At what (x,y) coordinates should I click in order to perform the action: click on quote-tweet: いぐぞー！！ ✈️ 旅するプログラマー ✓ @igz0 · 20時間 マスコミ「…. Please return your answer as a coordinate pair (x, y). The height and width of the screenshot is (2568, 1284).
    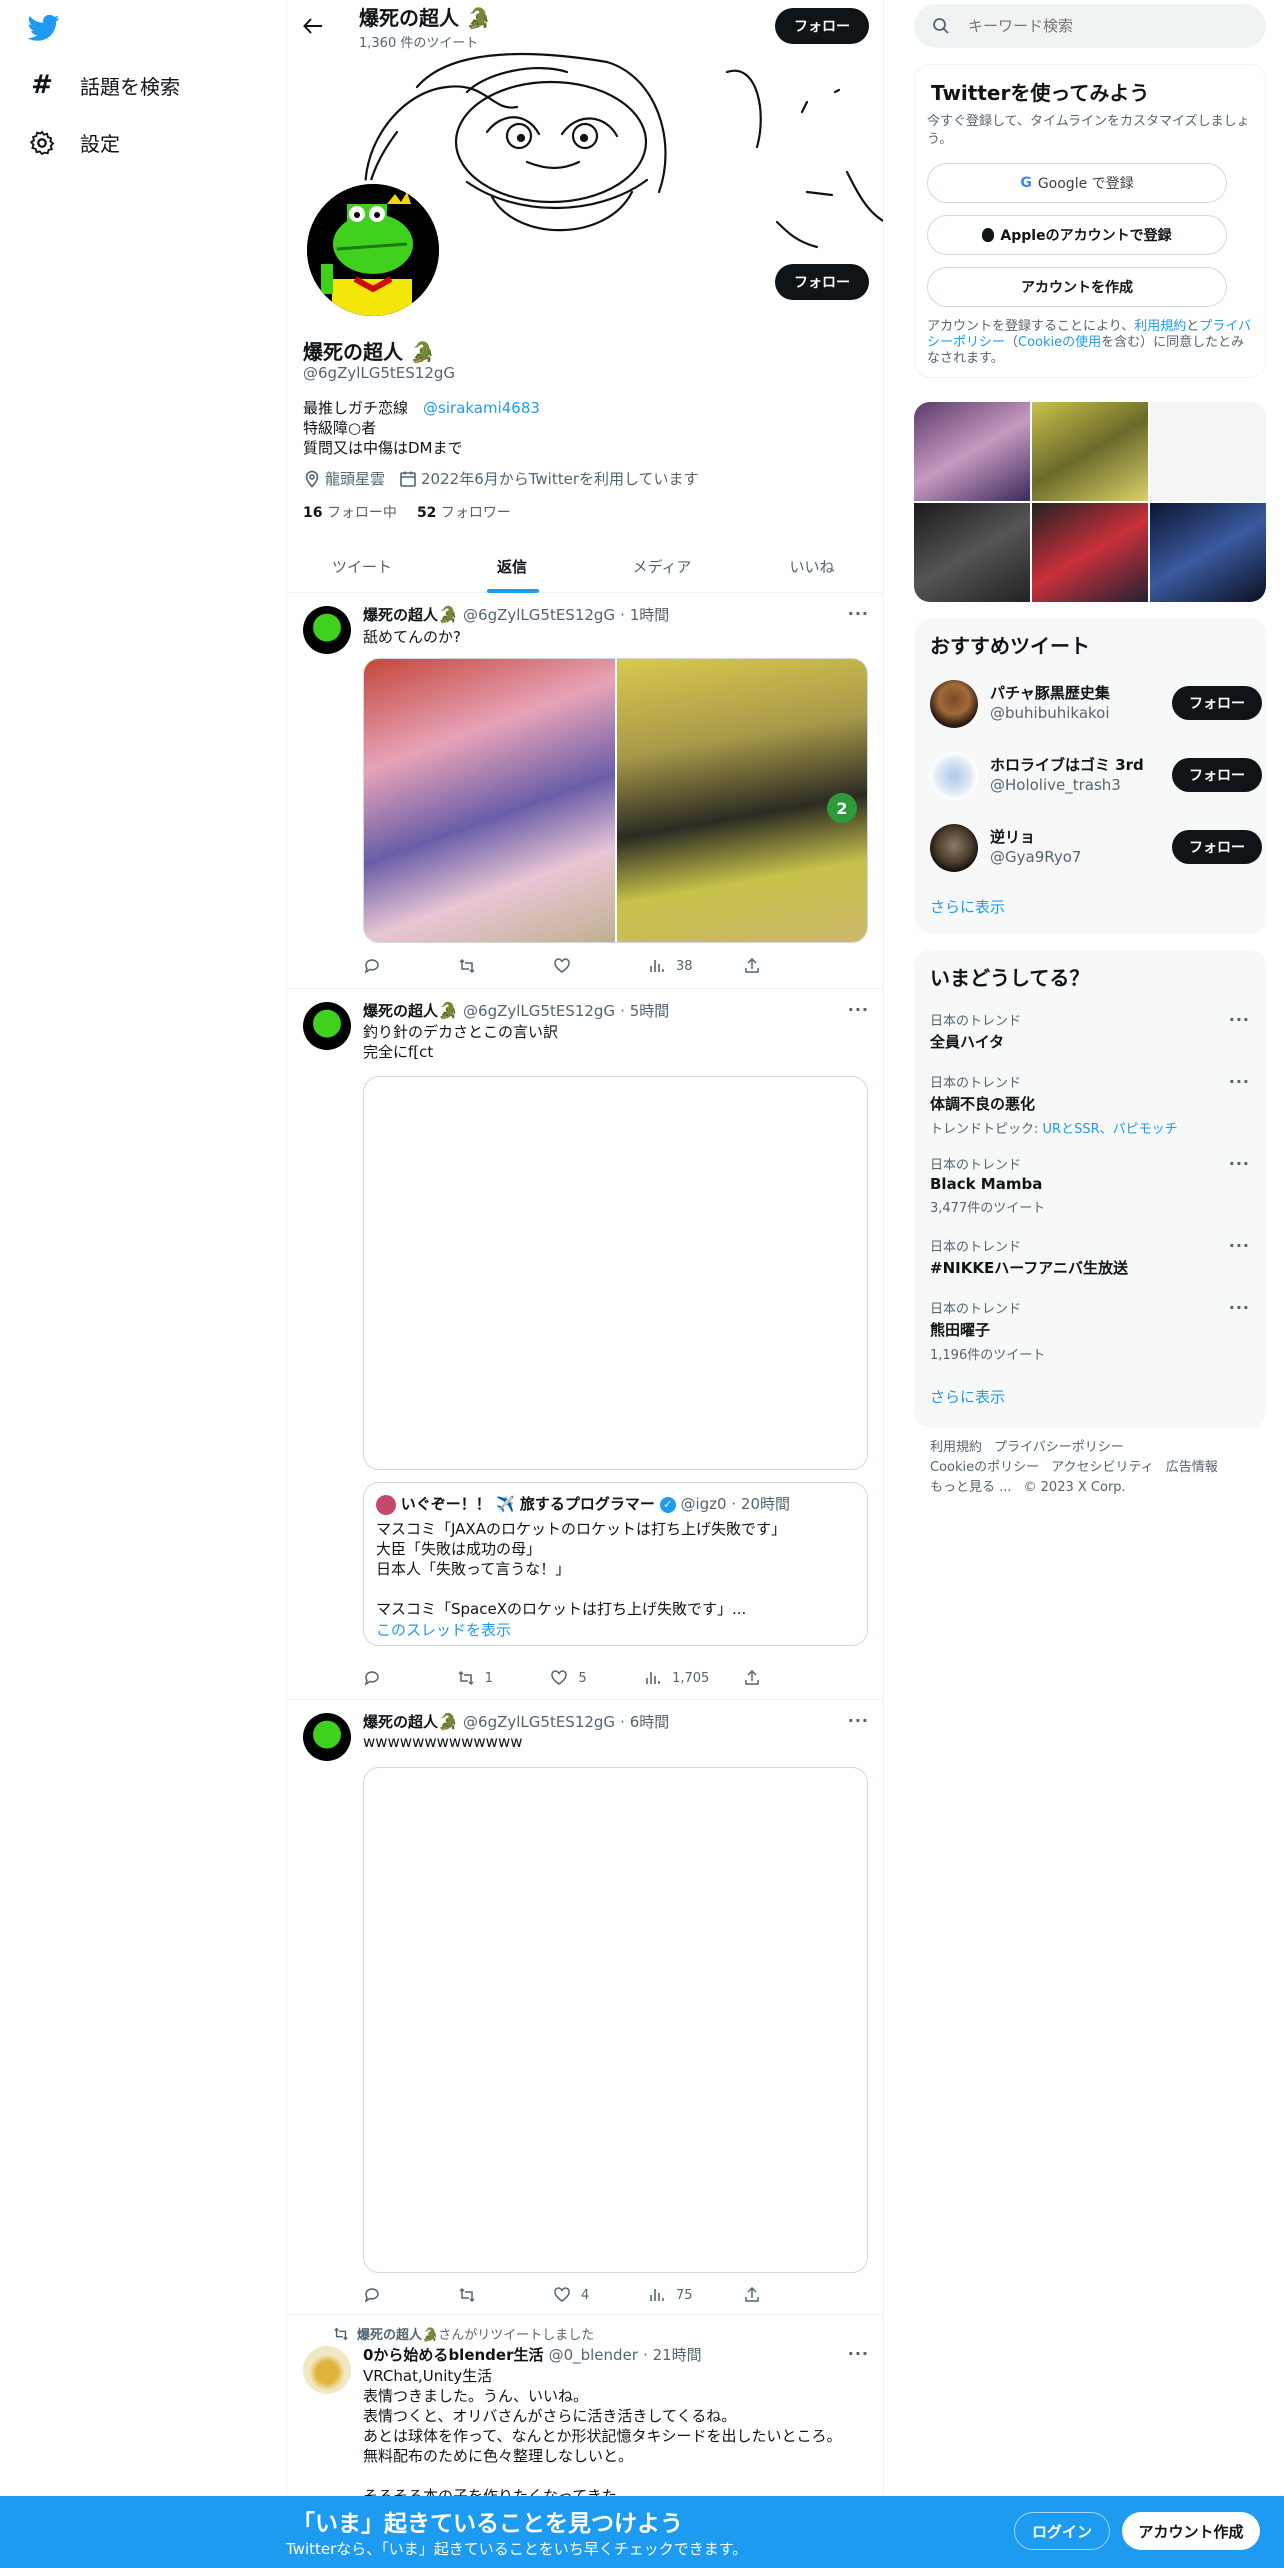
    Looking at the image, I should click on (615, 1564).